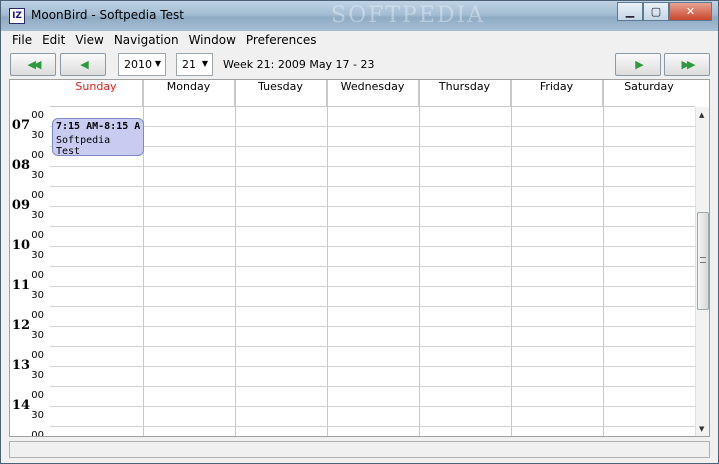  Describe the element at coordinates (20, 325) in the screenshot. I see `hour-label: 12` at that location.